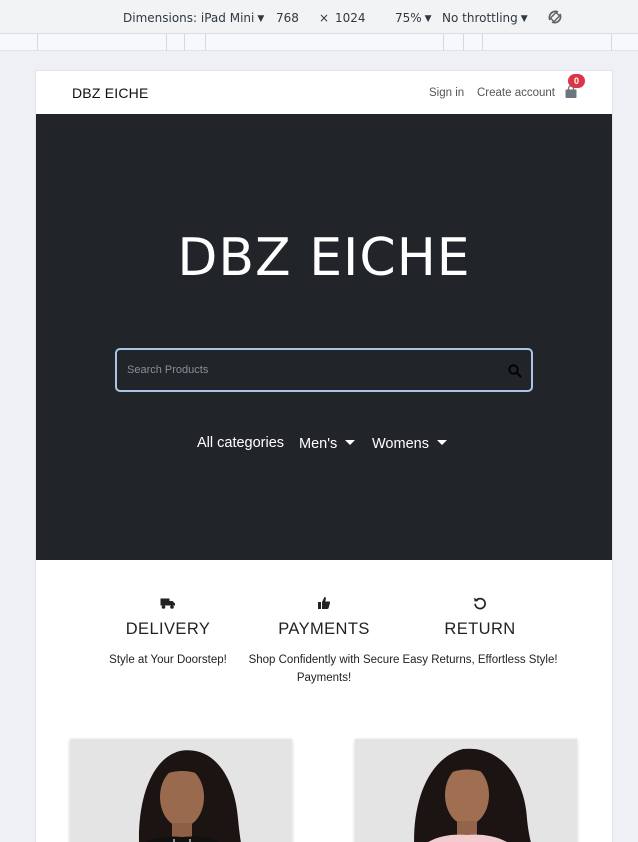 This screenshot has height=842, width=638. What do you see at coordinates (350, 18) in the screenshot?
I see `height-input: 1024` at bounding box center [350, 18].